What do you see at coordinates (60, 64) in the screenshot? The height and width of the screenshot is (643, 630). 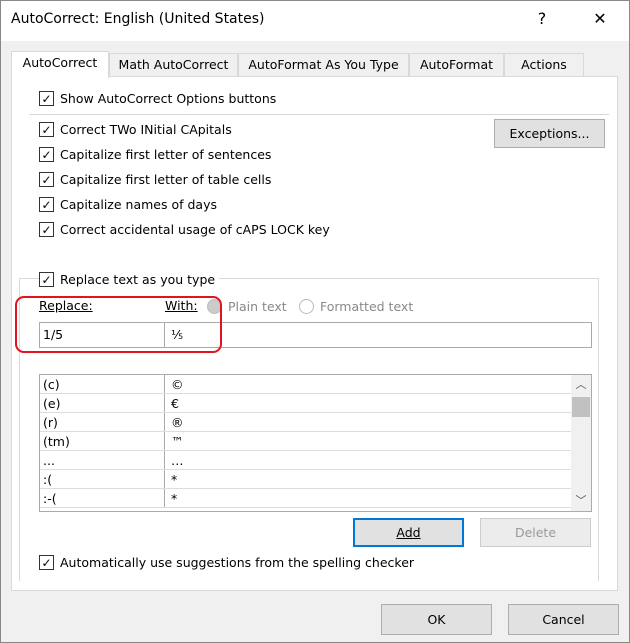 I see `tab-autocorrect: AutoCorrect` at bounding box center [60, 64].